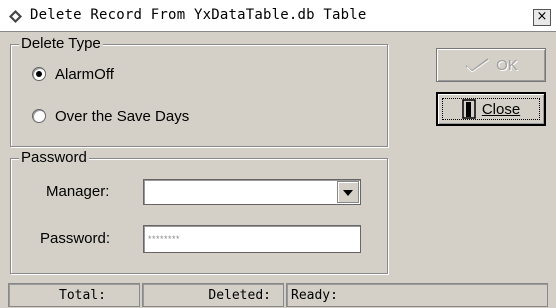  What do you see at coordinates (417, 295) in the screenshot?
I see `status-ready: Ready:` at bounding box center [417, 295].